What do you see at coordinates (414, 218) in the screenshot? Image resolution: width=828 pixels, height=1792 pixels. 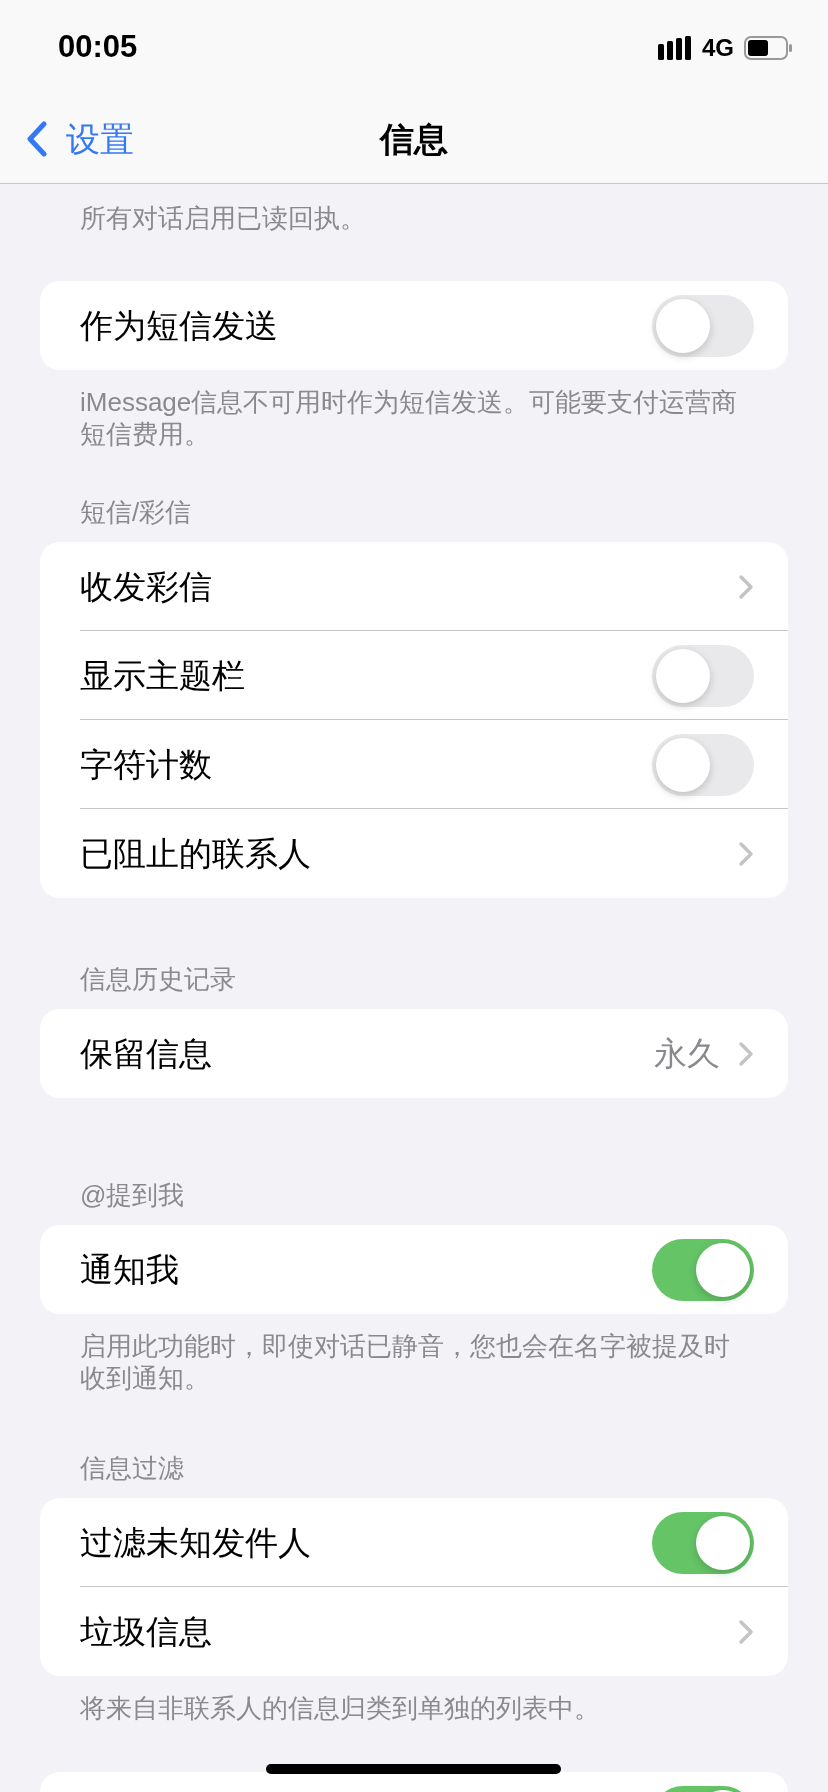 I see `section-footer: 所有对话启用已读回执。` at bounding box center [414, 218].